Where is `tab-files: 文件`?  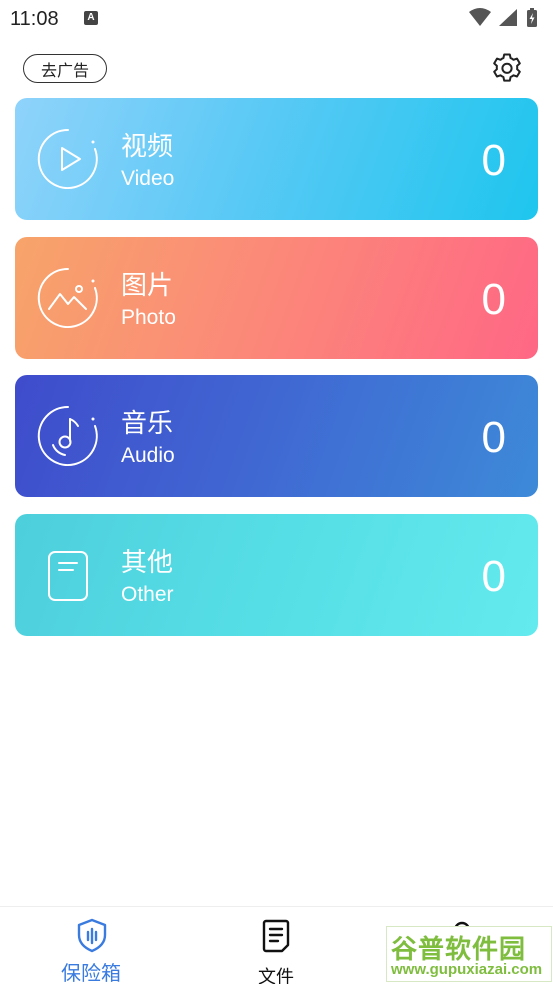 tab-files: 文件 is located at coordinates (276, 945).